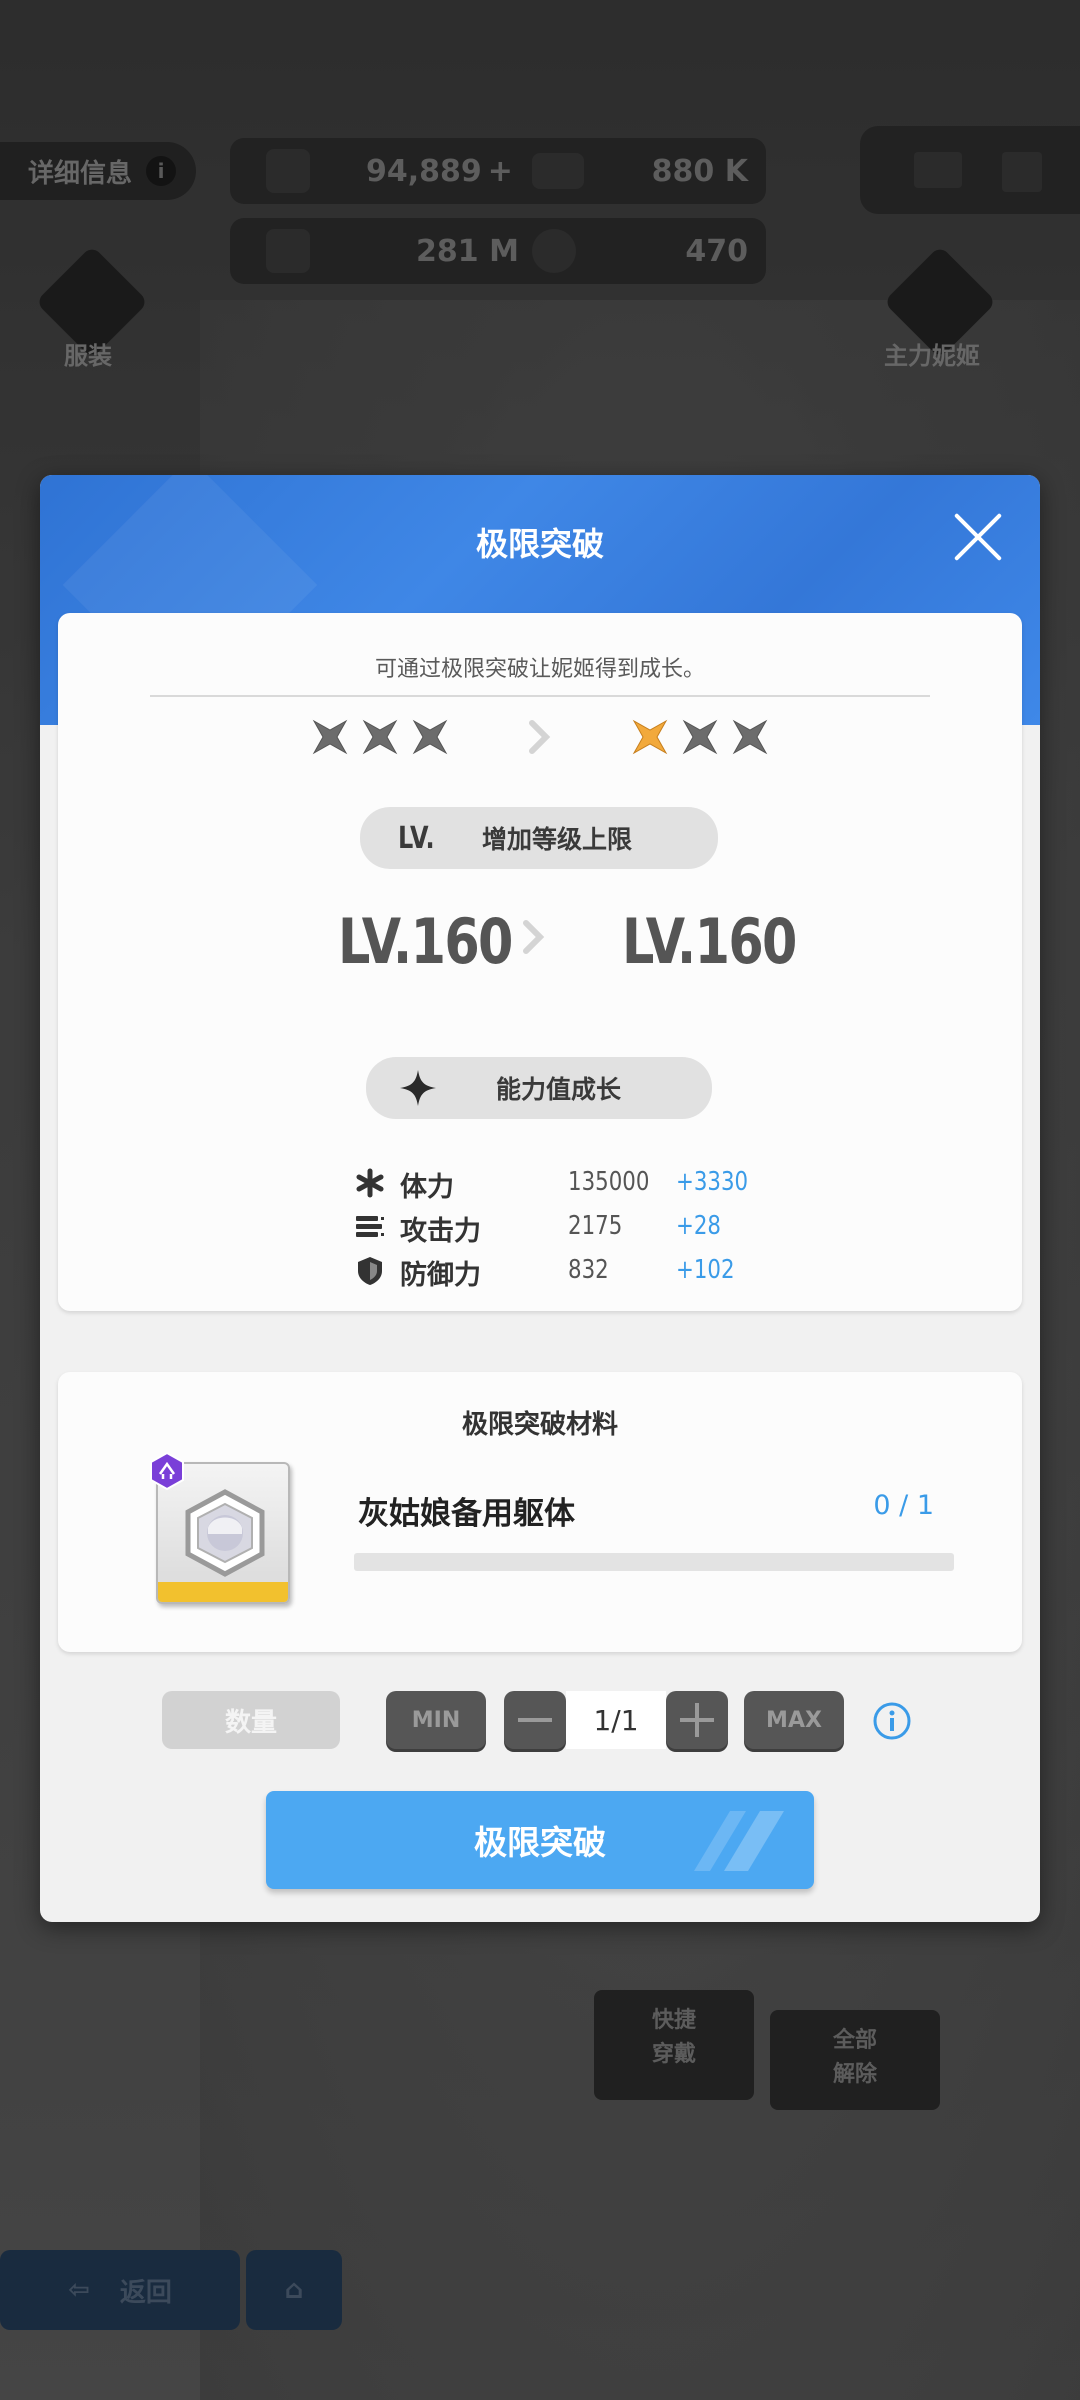 The width and height of the screenshot is (1080, 2400). I want to click on description-text: 可通过极限突破让妮姬得到成长。, so click(539, 669).